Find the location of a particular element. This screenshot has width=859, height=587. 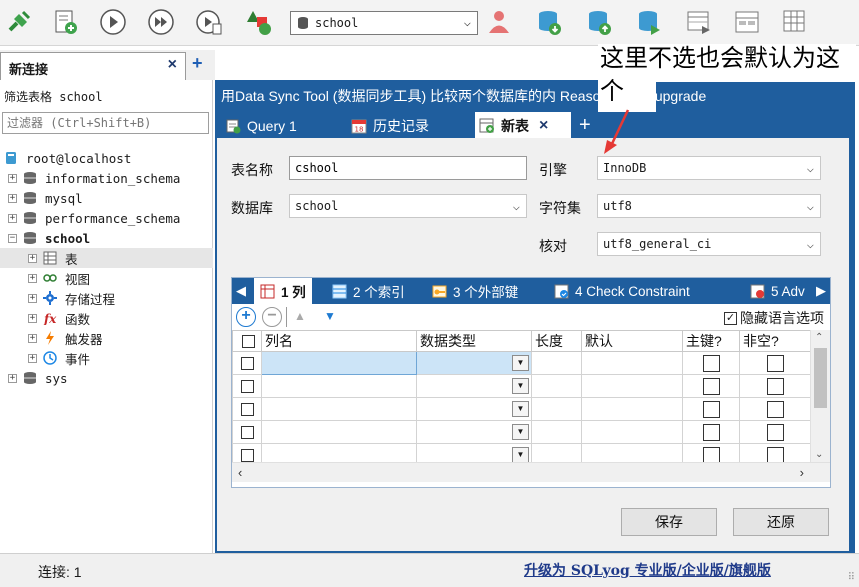

connect-icon is located at coordinates (19, 22).